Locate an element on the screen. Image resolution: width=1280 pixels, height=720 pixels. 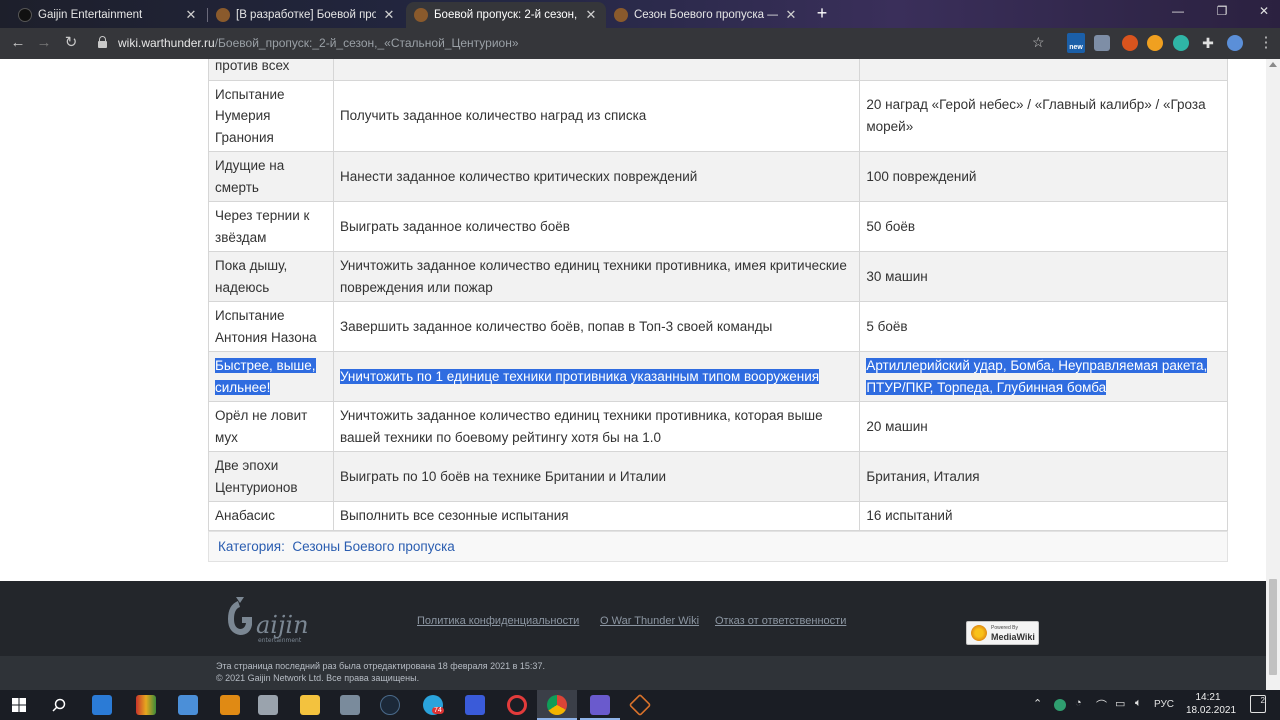
challenge-goal-cell: 5 боёв is located at coordinates (1043, 326).